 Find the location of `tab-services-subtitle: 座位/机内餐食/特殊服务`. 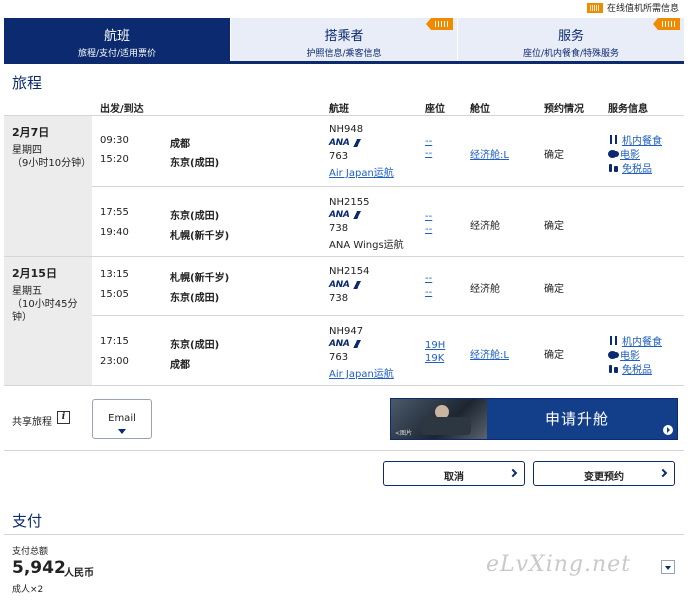

tab-services-subtitle: 座位/机内餐食/特殊服务 is located at coordinates (571, 54).